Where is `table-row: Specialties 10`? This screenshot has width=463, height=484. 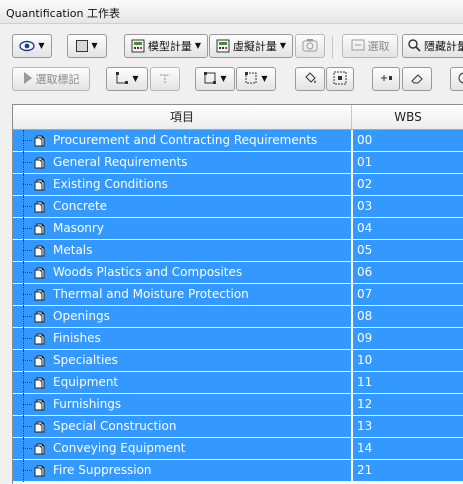 table-row: Specialties 10 is located at coordinates (238, 361).